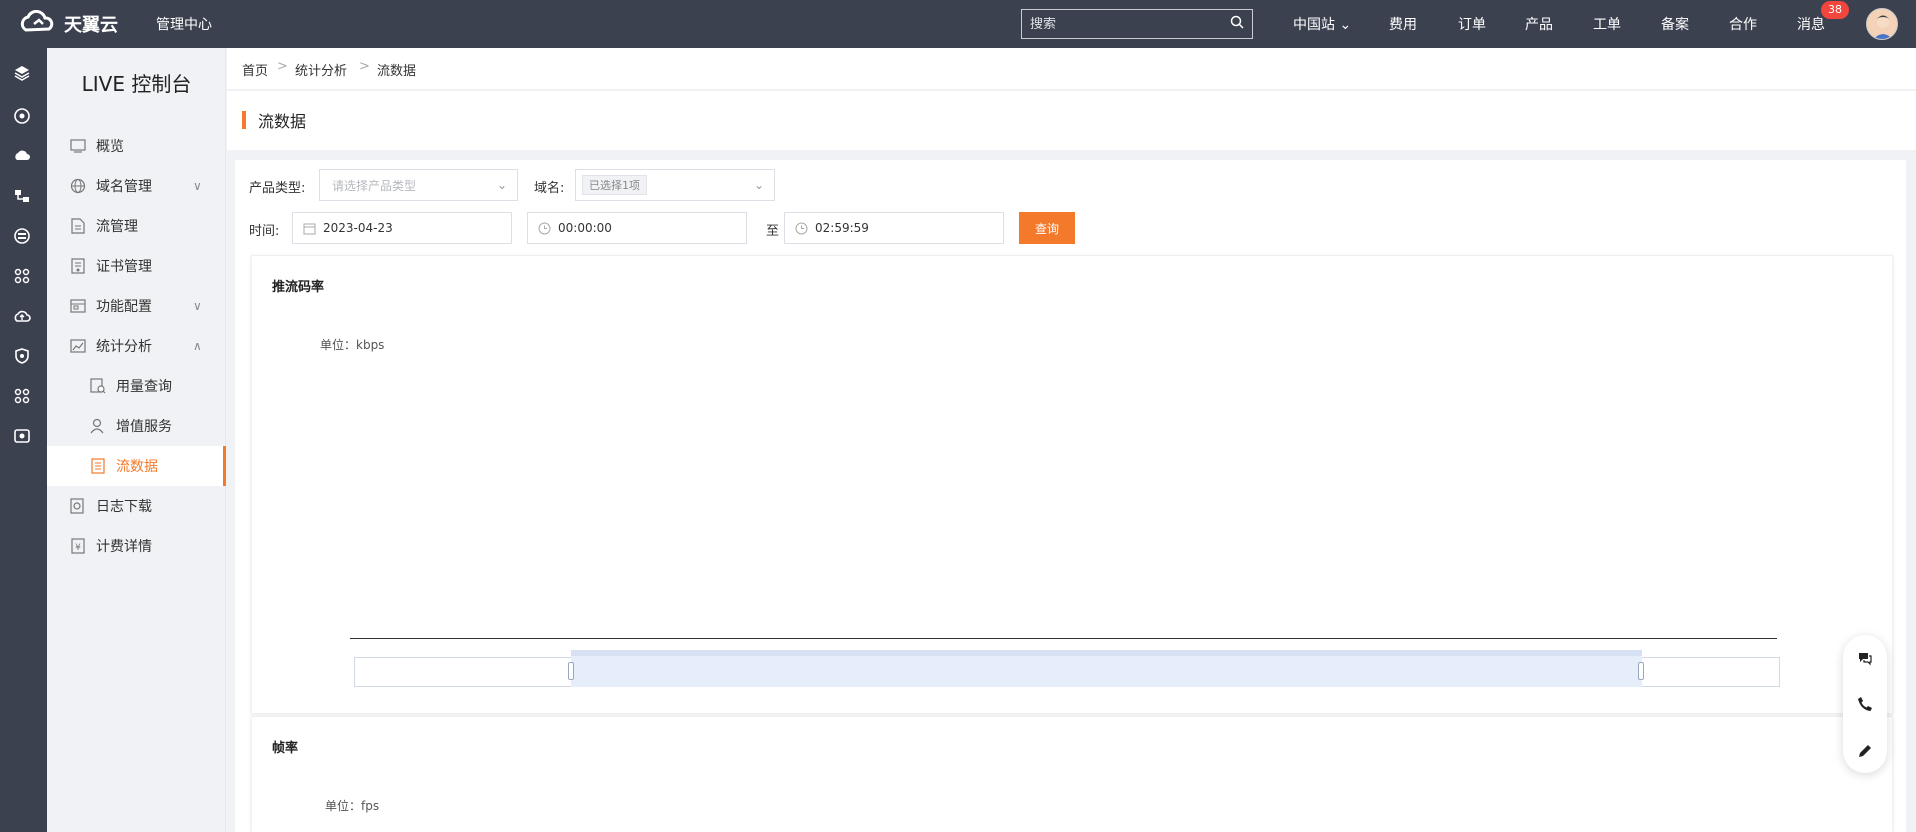 The width and height of the screenshot is (1916, 832). What do you see at coordinates (1607, 24) in the screenshot?
I see `nav-tickets: 工单` at bounding box center [1607, 24].